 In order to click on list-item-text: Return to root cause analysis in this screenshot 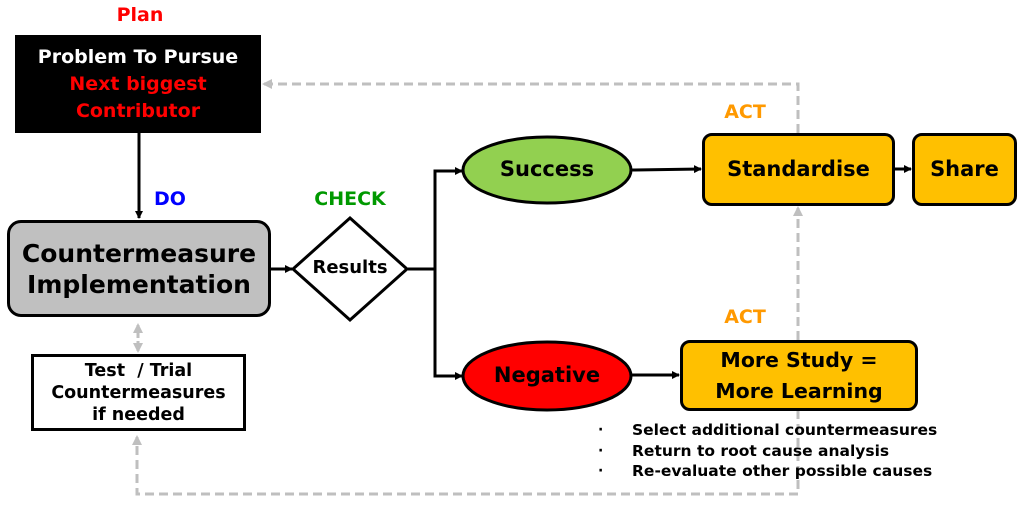, I will do `click(761, 450)`.